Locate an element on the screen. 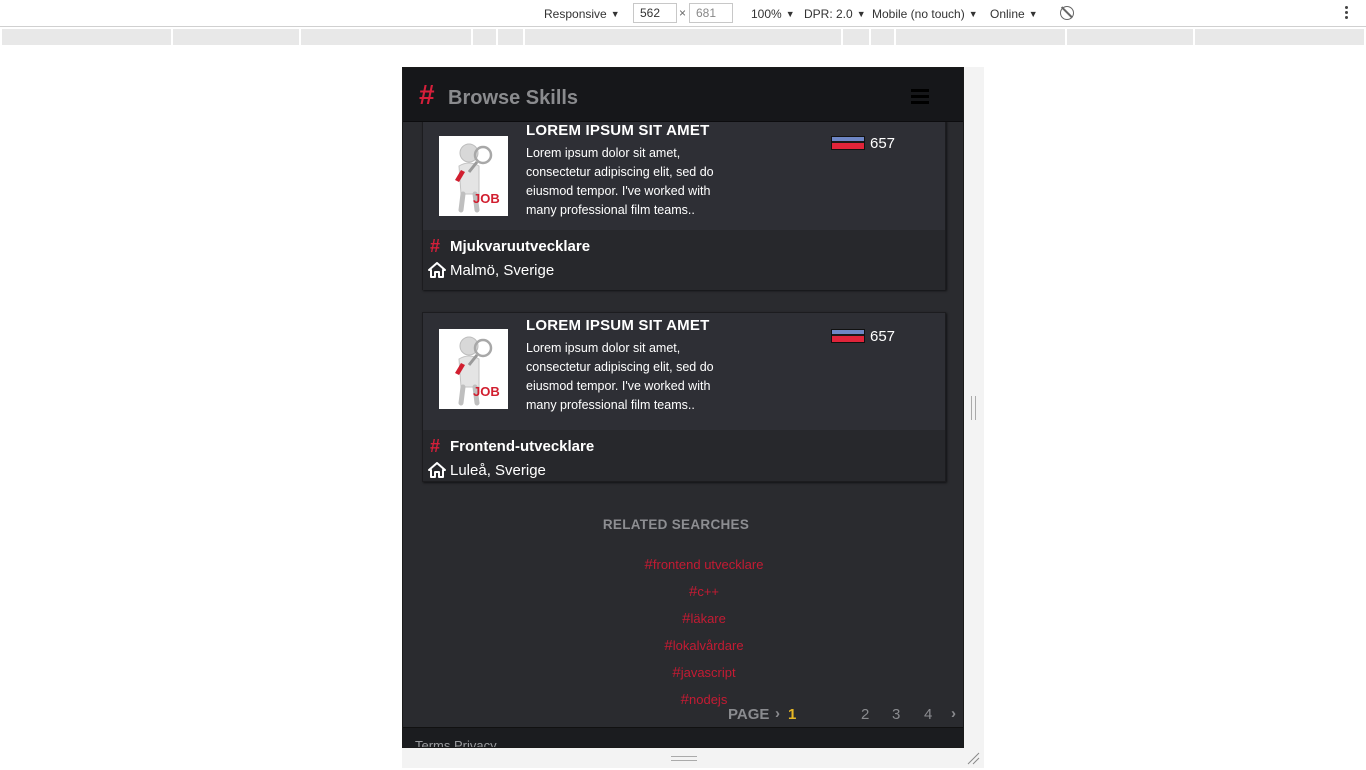 The width and height of the screenshot is (1366, 770). network-throttle-select: Online ▼ is located at coordinates (1014, 14).